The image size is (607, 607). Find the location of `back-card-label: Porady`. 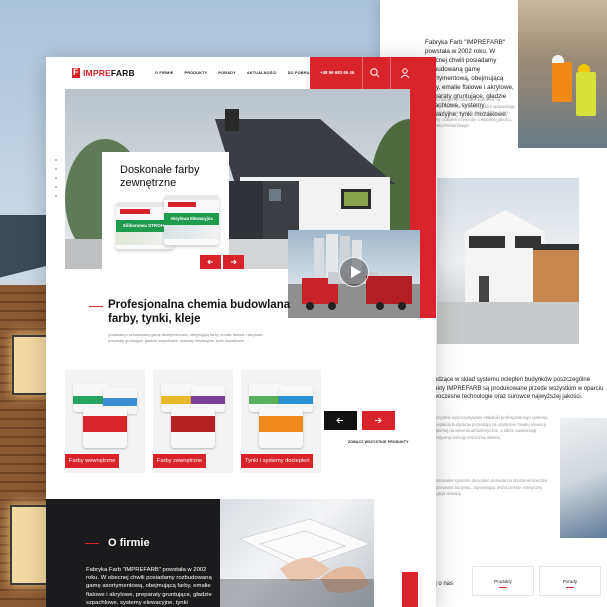

back-card-label: Porady is located at coordinates (570, 581).